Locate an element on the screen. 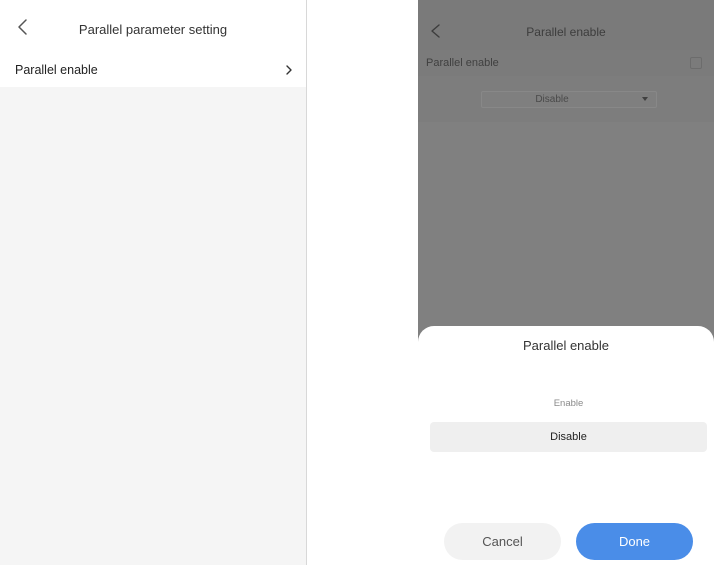 The height and width of the screenshot is (565, 714). checkbox is located at coordinates (696, 63).